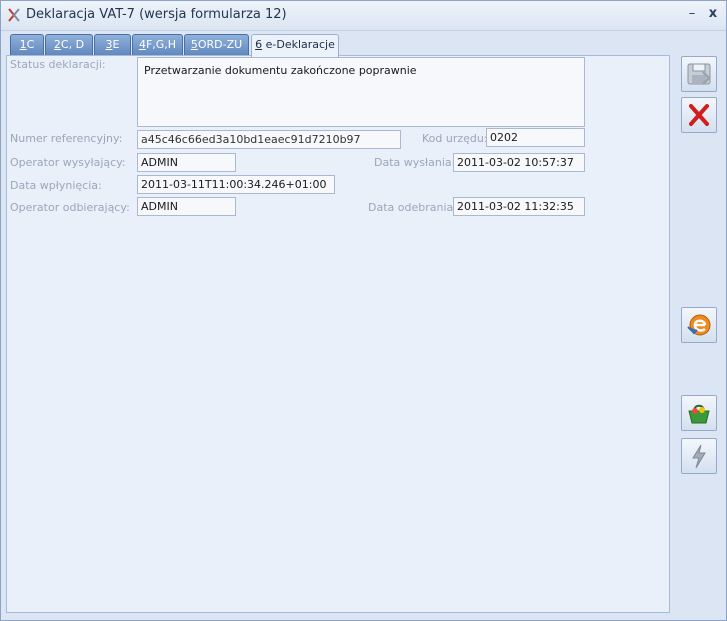 The width and height of the screenshot is (727, 621). Describe the element at coordinates (713, 14) in the screenshot. I see `close-button: x` at that location.